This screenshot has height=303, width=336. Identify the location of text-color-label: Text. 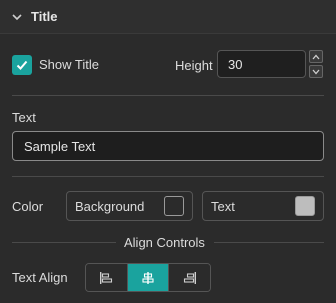
(223, 206).